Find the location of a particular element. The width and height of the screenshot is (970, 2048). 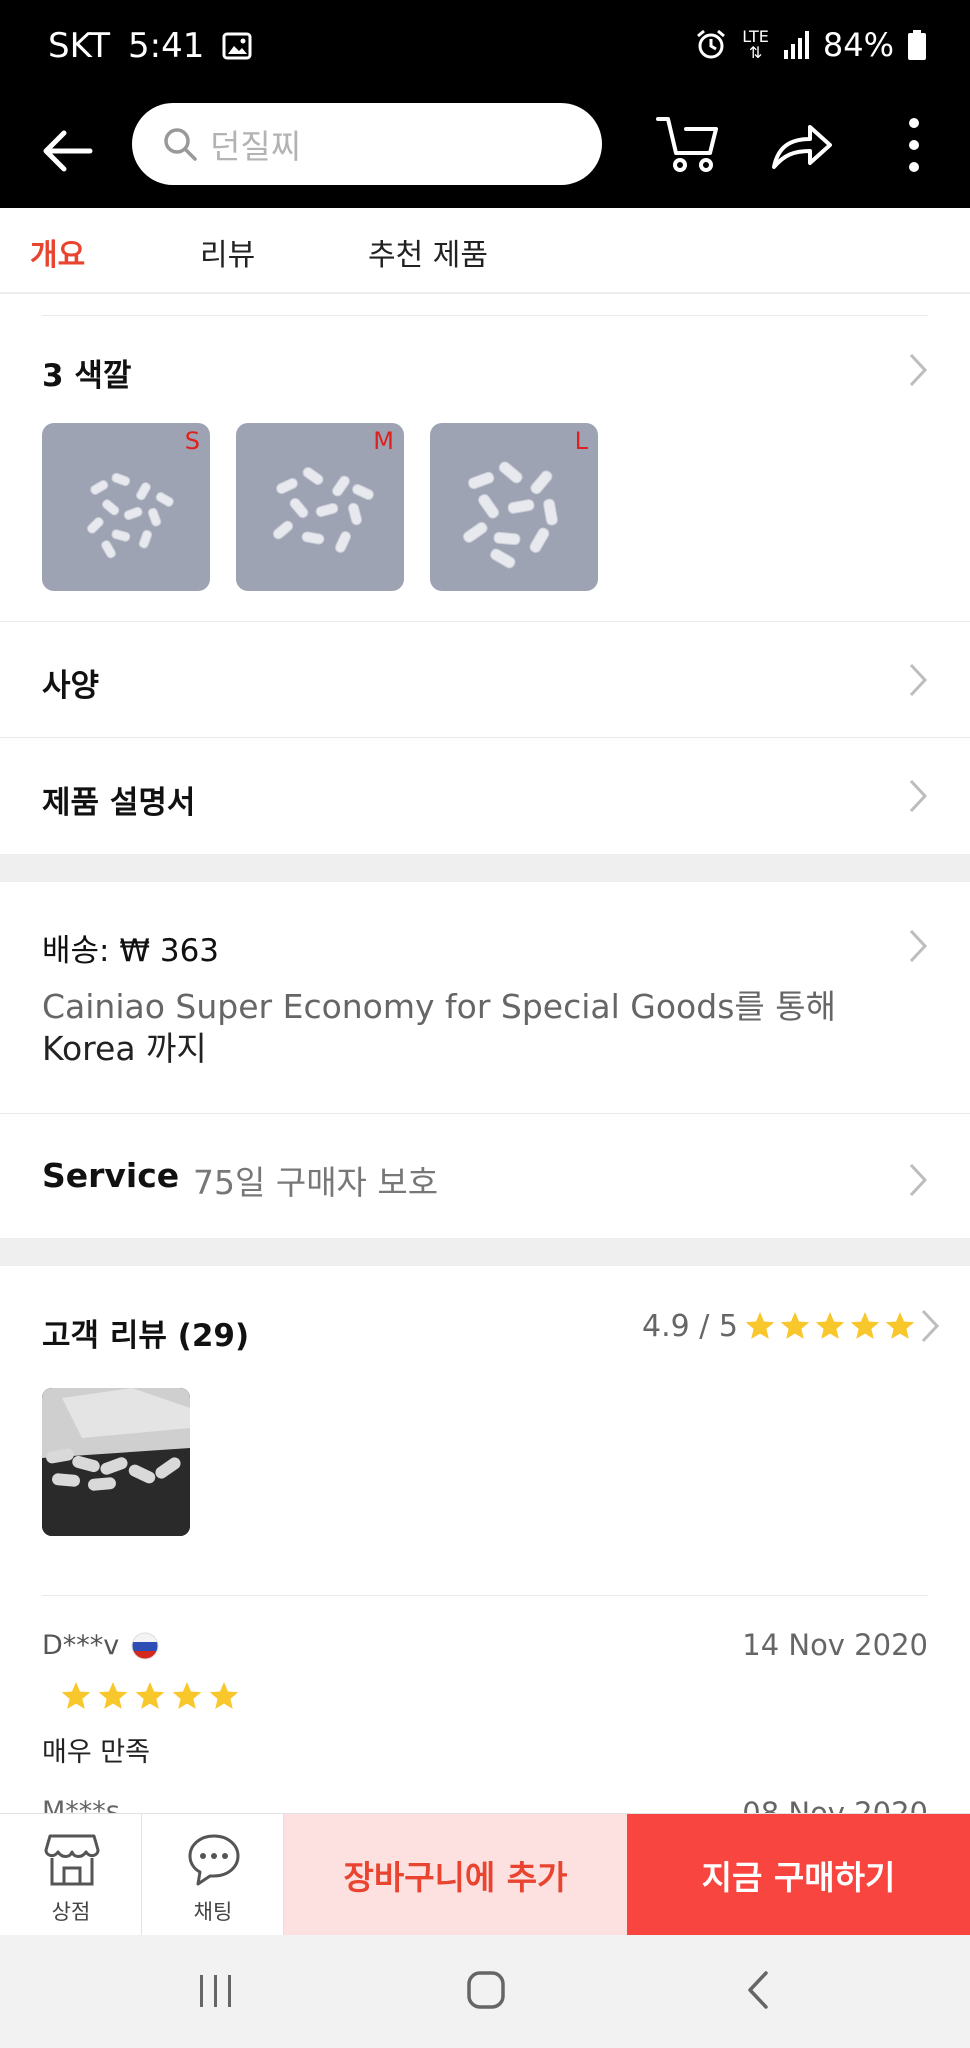

tab-bar: 개요 리뷰 추천 제품 is located at coordinates (485, 251).